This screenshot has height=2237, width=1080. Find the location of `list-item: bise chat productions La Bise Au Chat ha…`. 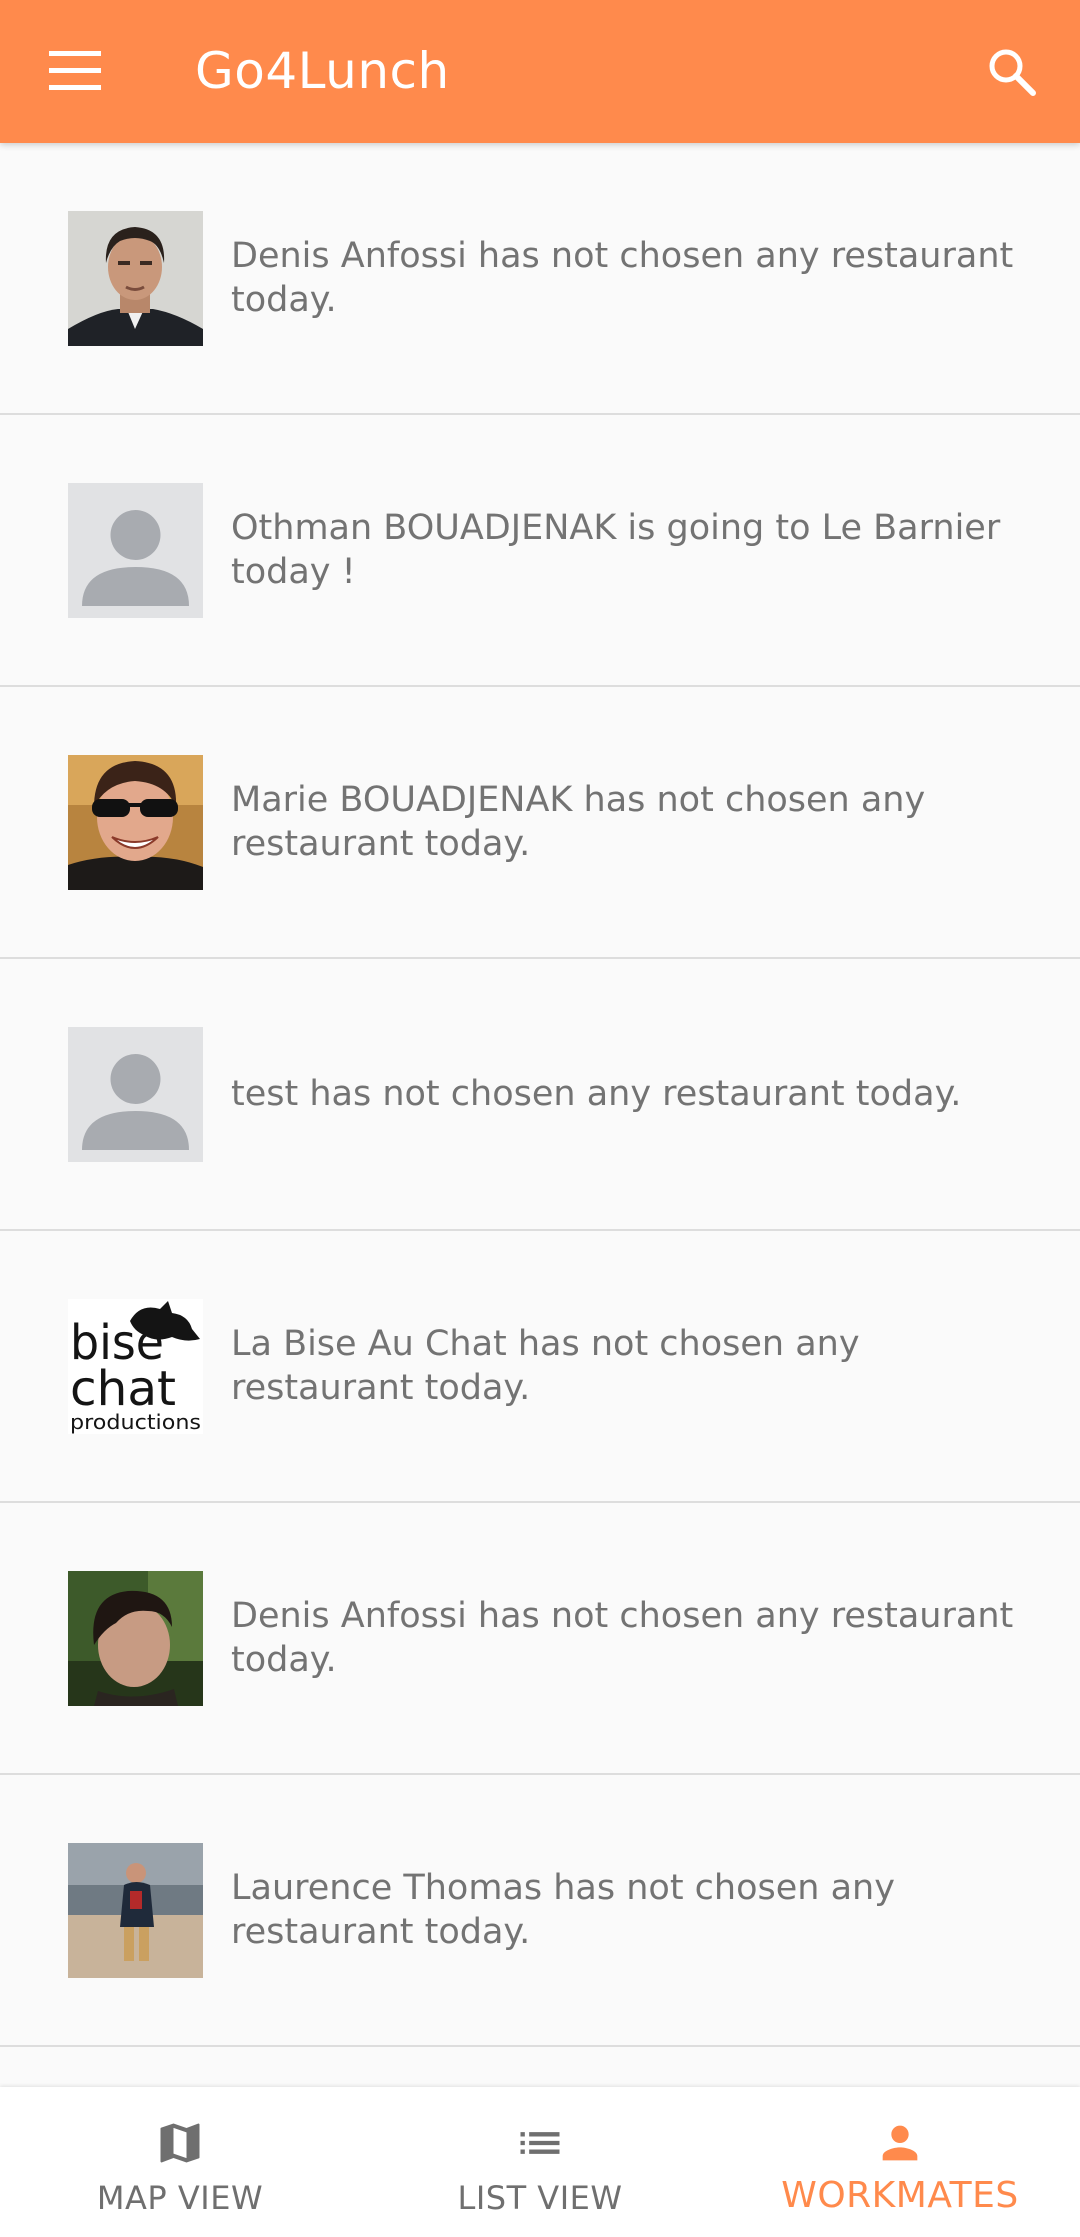

list-item: bise chat productions La Bise Au Chat ha… is located at coordinates (540, 1367).